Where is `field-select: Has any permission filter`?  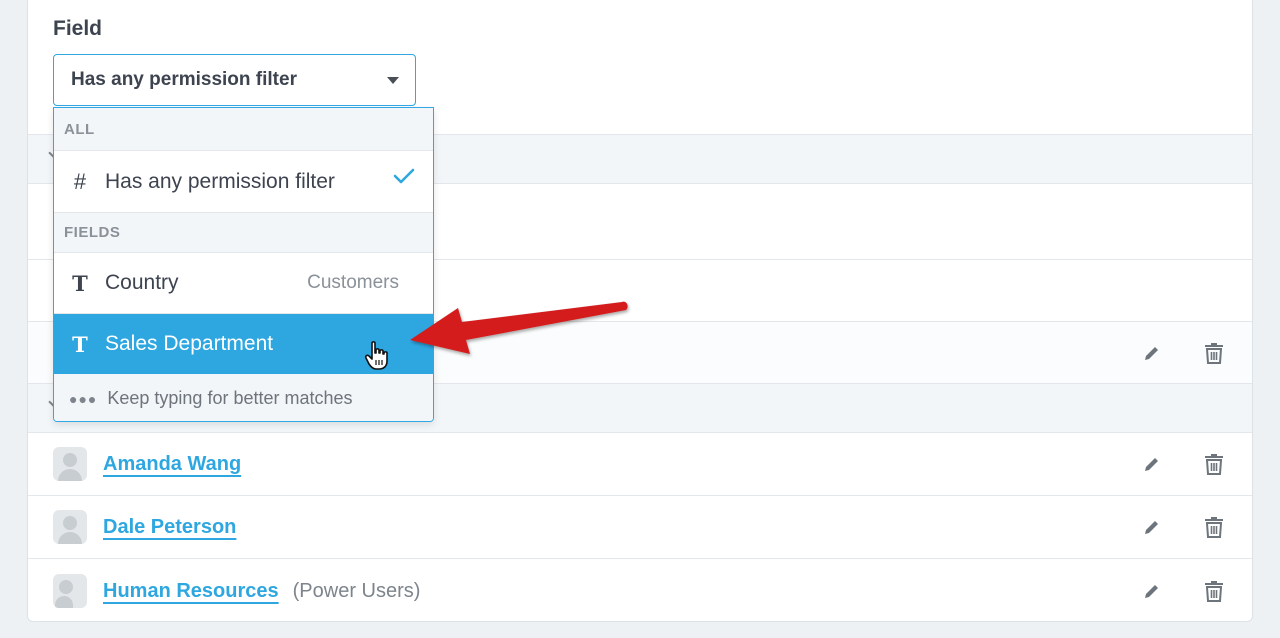 field-select: Has any permission filter is located at coordinates (234, 80).